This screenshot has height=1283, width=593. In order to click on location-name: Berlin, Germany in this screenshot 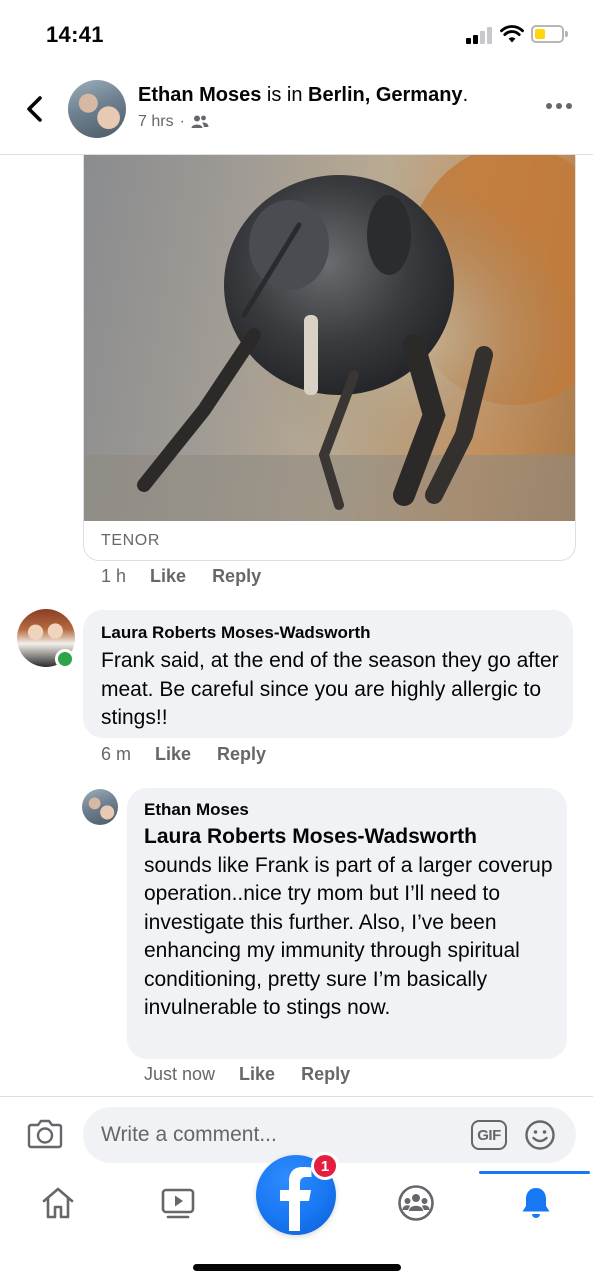, I will do `click(385, 95)`.